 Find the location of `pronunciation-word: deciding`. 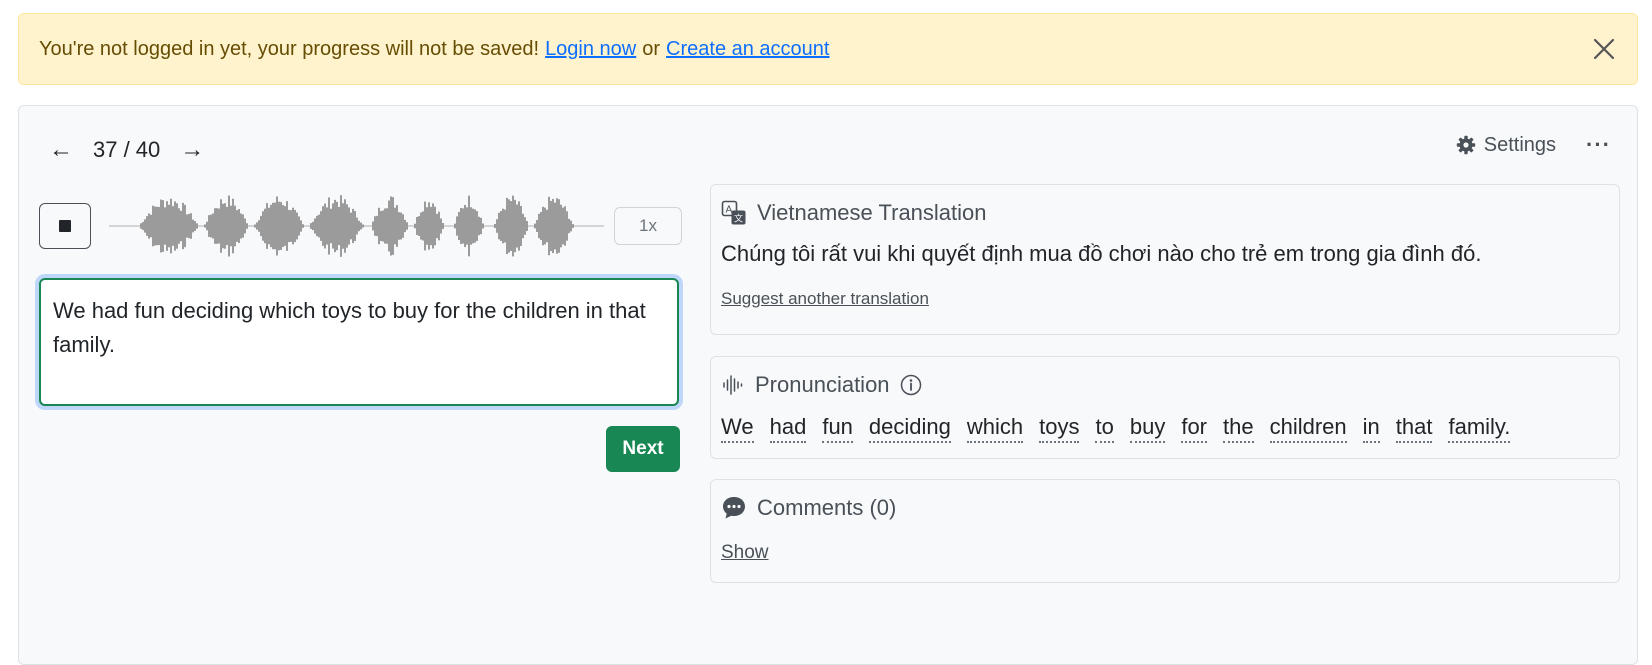

pronunciation-word: deciding is located at coordinates (909, 428).